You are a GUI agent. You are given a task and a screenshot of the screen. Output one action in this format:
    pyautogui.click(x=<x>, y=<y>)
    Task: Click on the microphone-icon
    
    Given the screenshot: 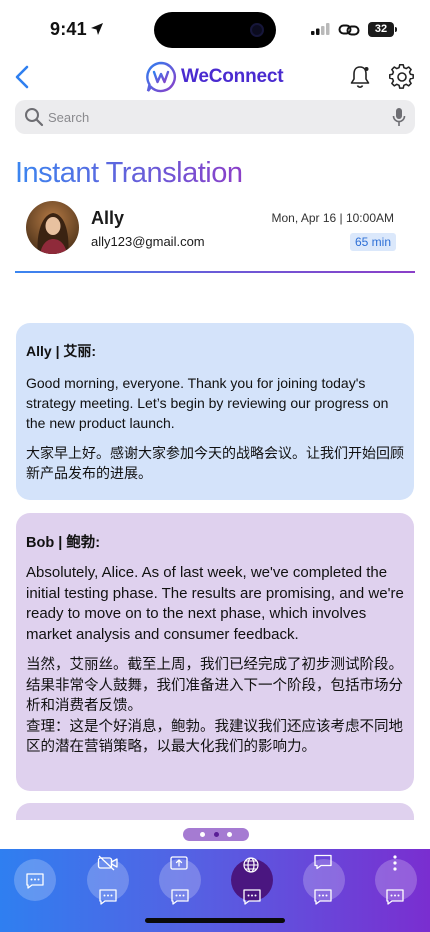 What is the action you would take?
    pyautogui.click(x=399, y=117)
    